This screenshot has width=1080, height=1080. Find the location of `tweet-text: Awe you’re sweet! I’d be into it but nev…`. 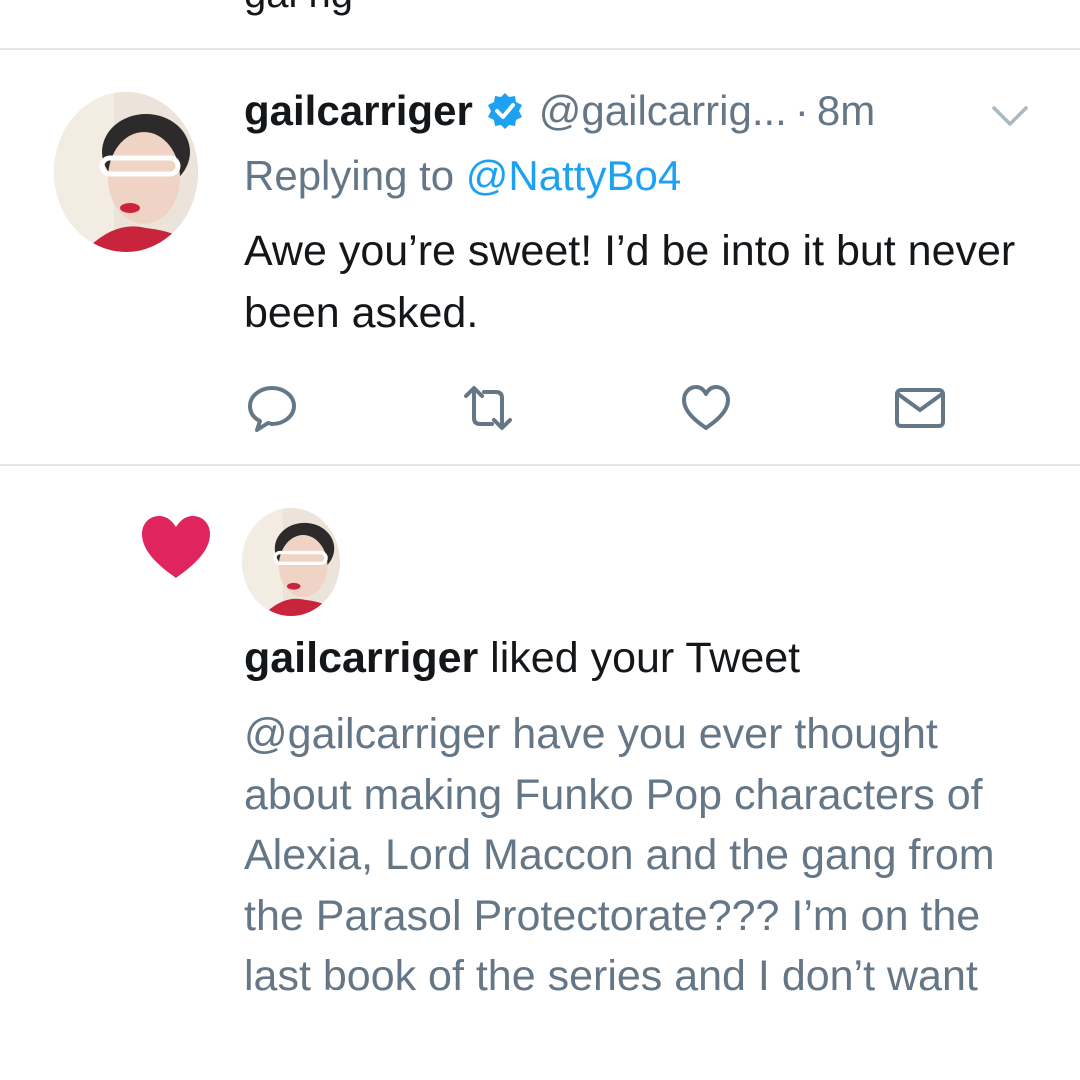

tweet-text: Awe you’re sweet! I’d be into it but nev… is located at coordinates (630, 282).